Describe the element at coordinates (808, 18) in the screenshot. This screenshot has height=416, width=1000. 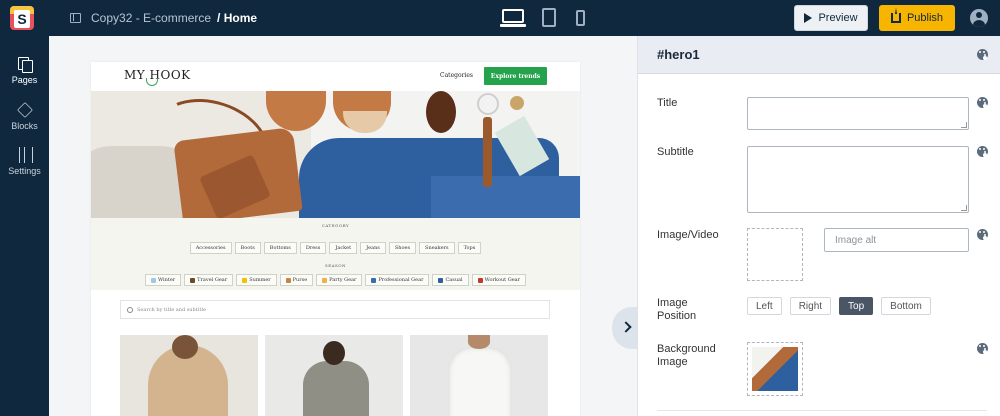
I see `play-icon` at that location.